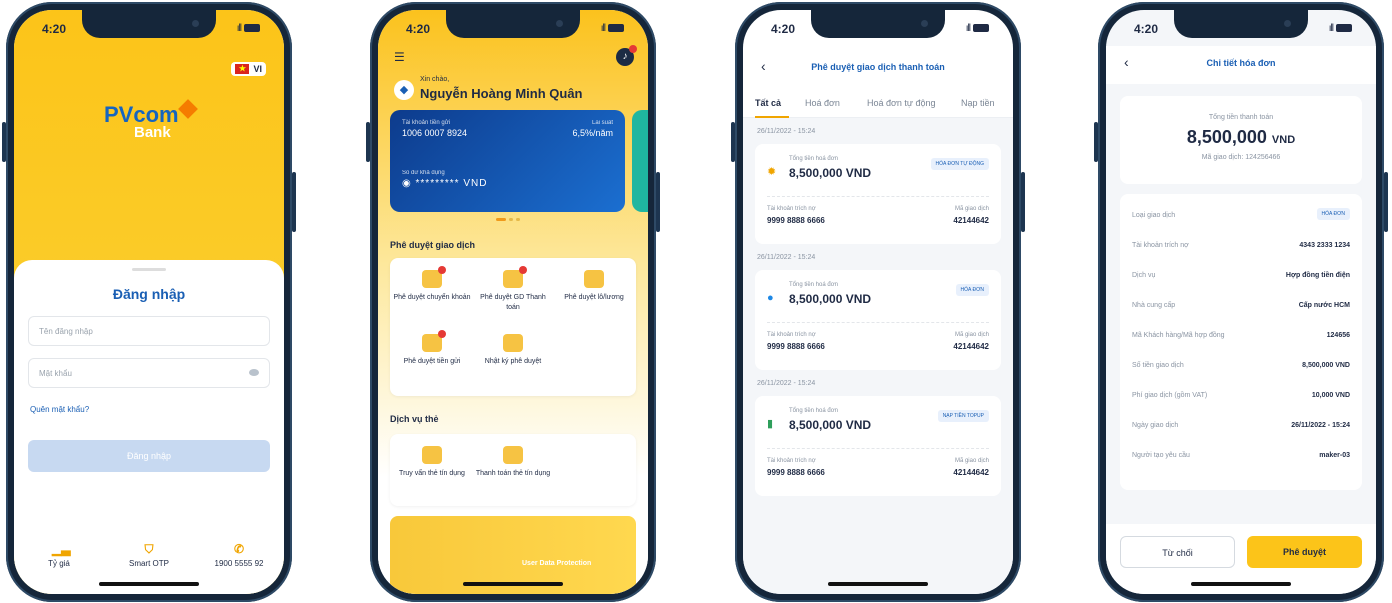 The width and height of the screenshot is (1392, 603). What do you see at coordinates (557, 563) in the screenshot?
I see `banner-text: User Data Protection` at bounding box center [557, 563].